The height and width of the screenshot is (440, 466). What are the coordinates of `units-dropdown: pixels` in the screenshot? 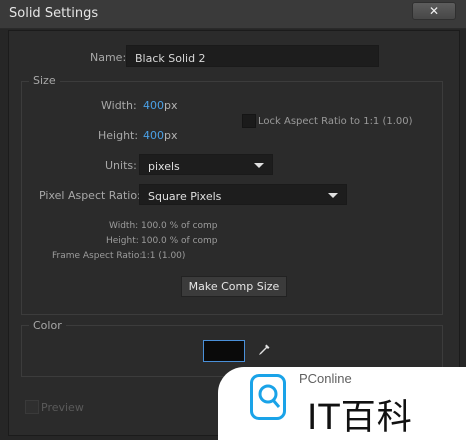 It's located at (206, 164).